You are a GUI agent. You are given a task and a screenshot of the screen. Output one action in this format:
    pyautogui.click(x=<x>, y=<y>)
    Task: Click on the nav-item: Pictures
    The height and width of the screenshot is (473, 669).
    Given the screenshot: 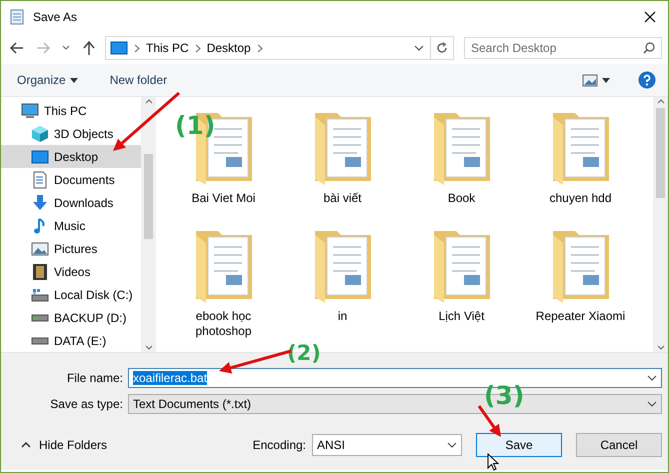 What is the action you would take?
    pyautogui.click(x=71, y=248)
    